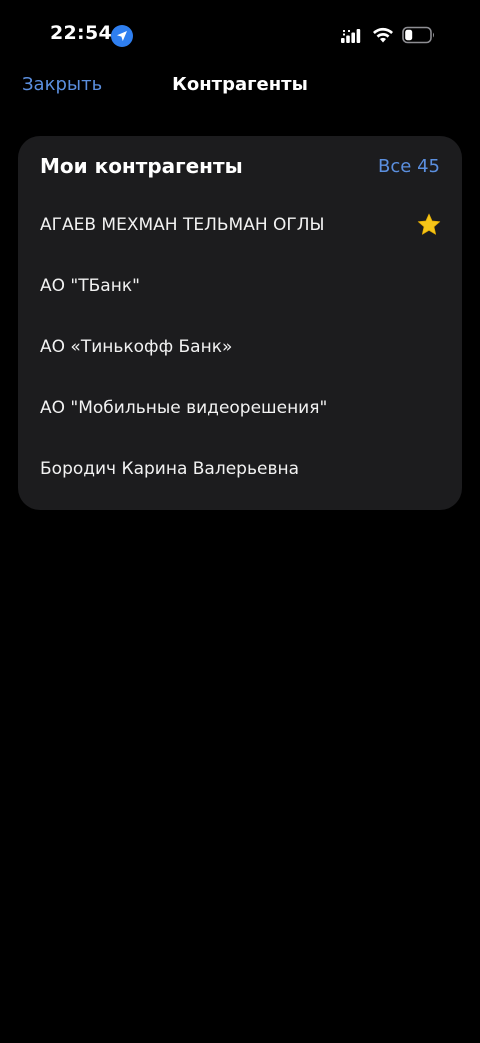  Describe the element at coordinates (409, 166) in the screenshot. I see `see-all-button: Все 45` at that location.